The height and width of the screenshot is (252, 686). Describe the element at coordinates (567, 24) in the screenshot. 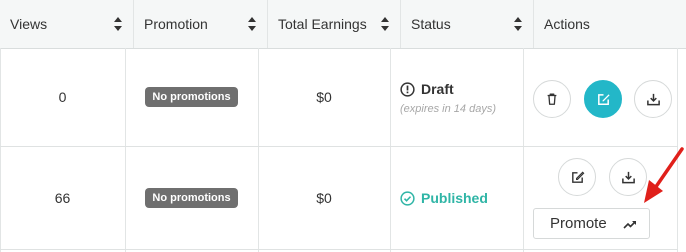

I see `column-label: Actions` at that location.